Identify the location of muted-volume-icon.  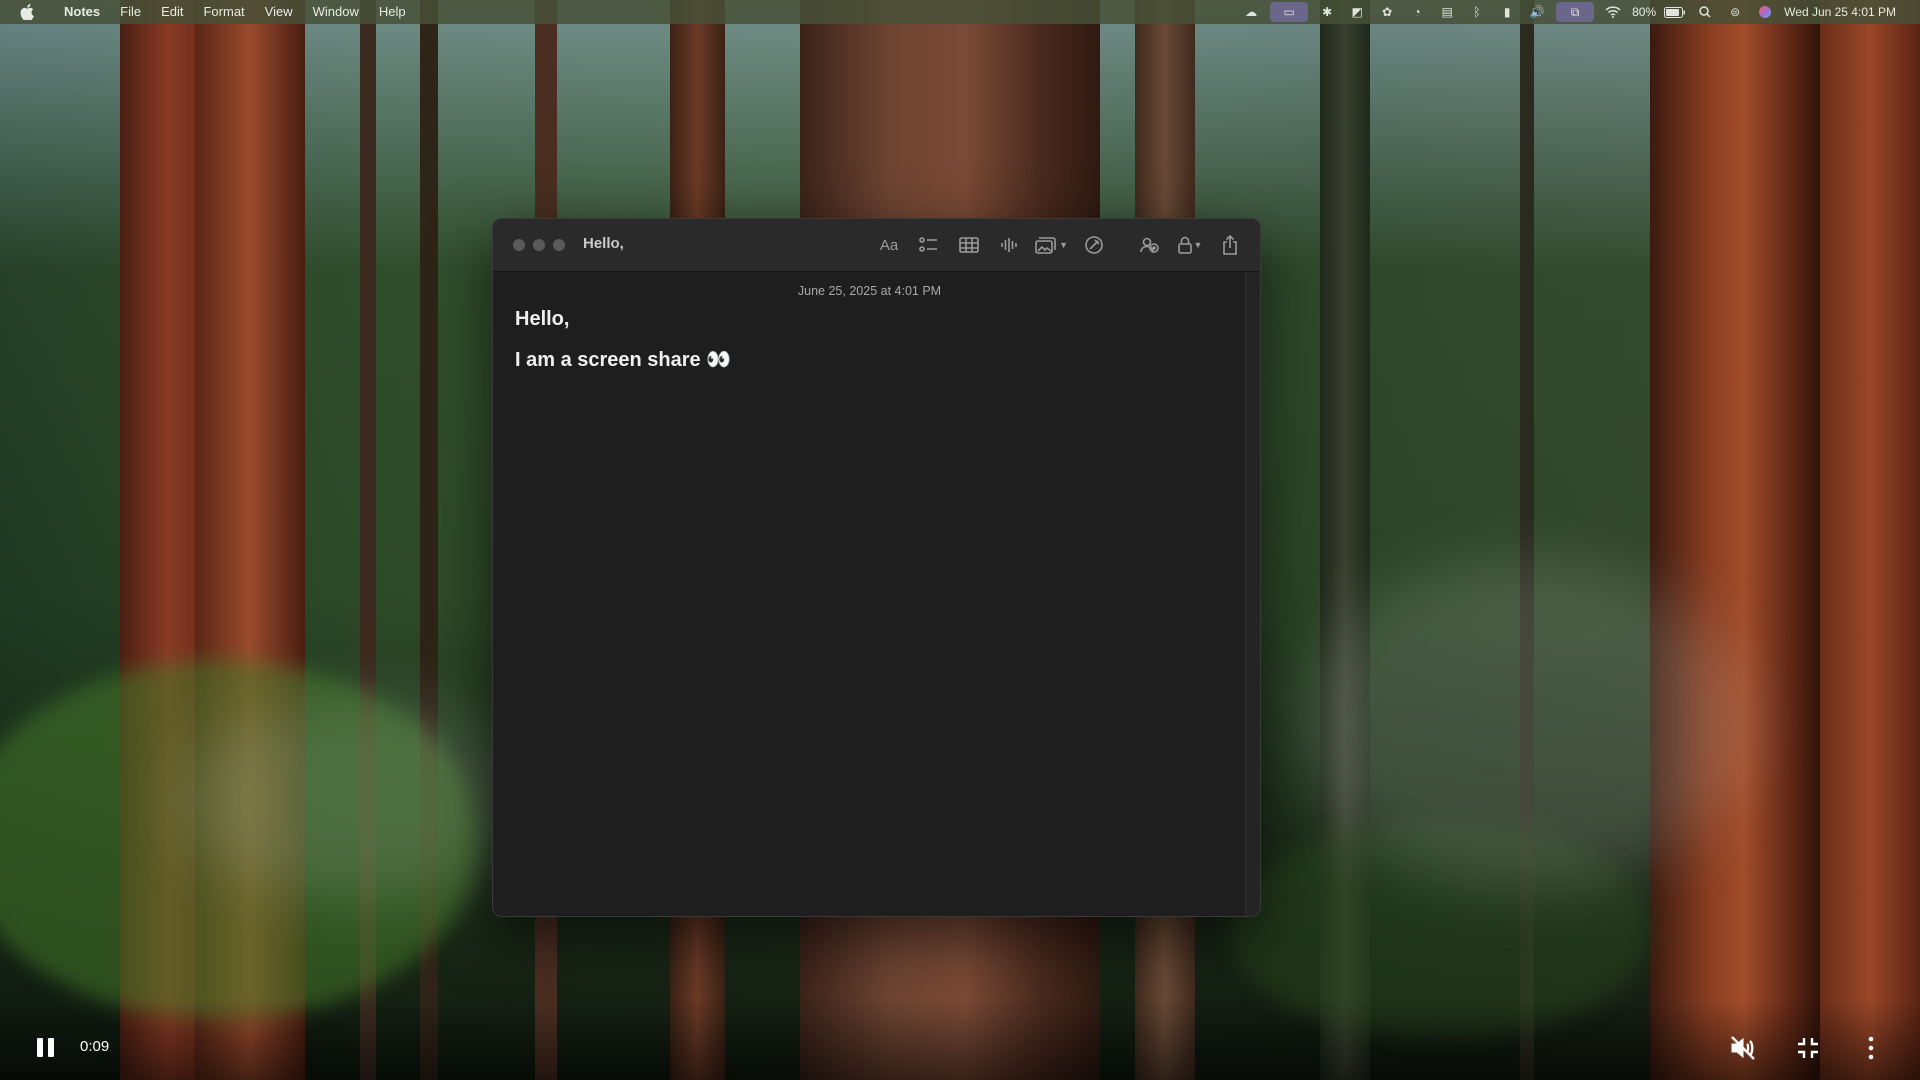
(1743, 1048).